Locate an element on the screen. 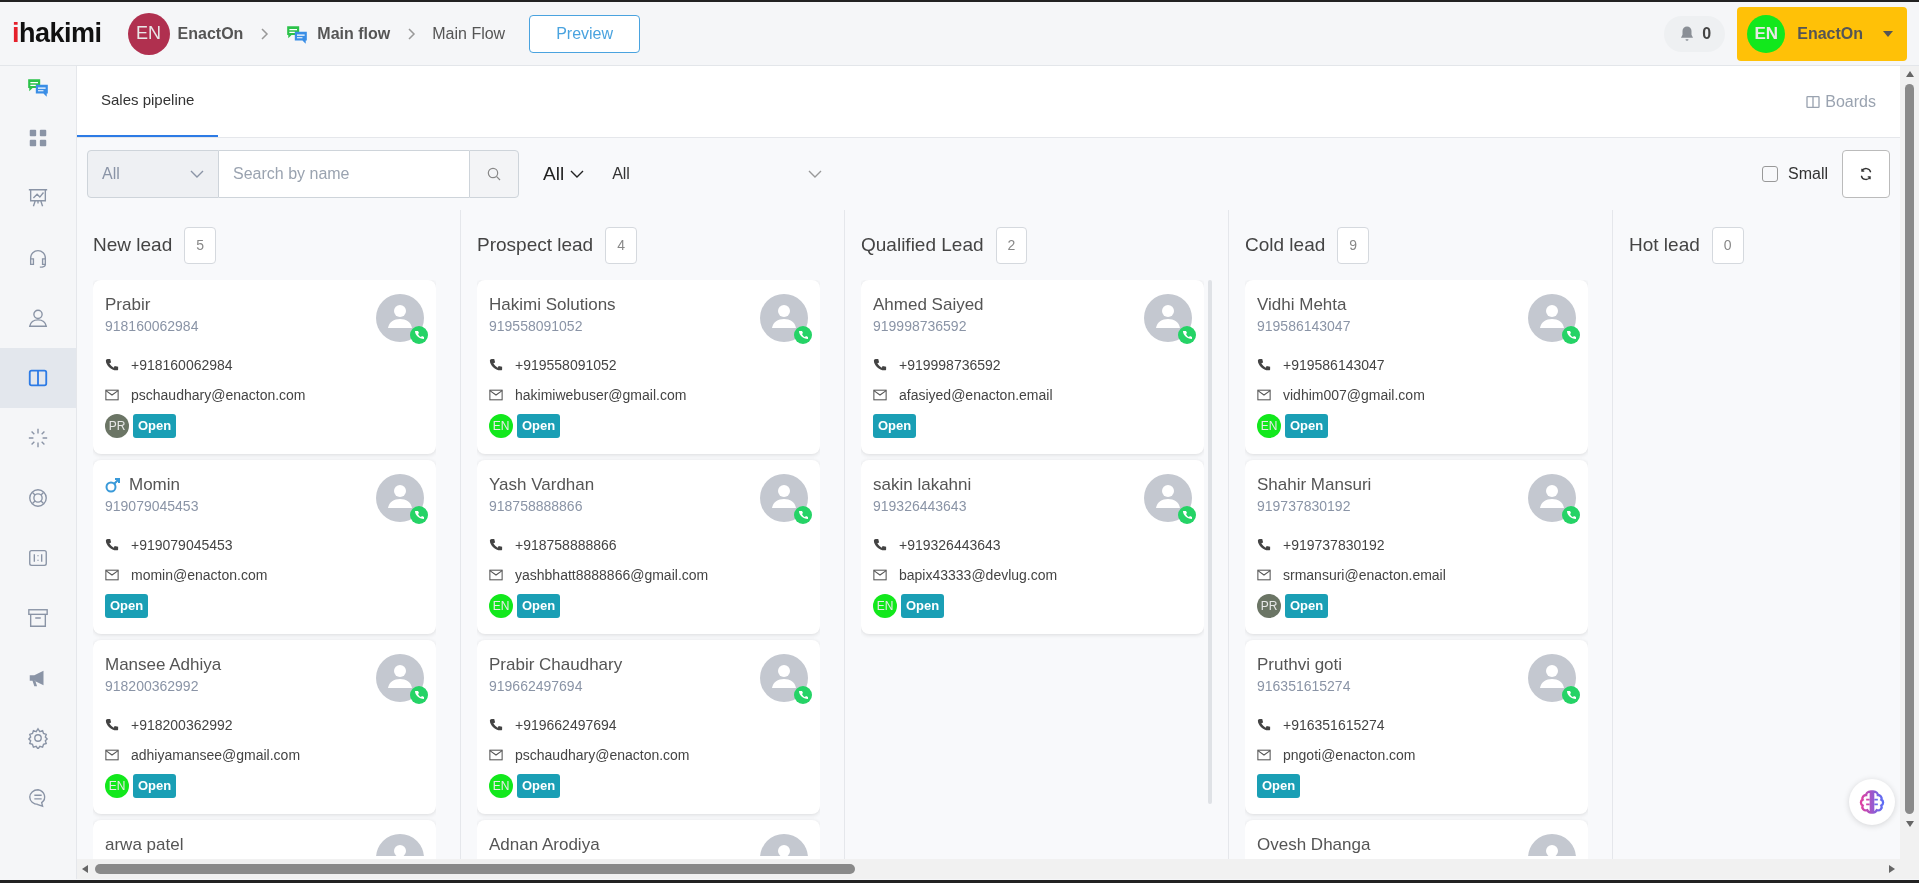 Image resolution: width=1919 pixels, height=883 pixels. lead-card: Ovesh Dhanga is located at coordinates (1416, 839).